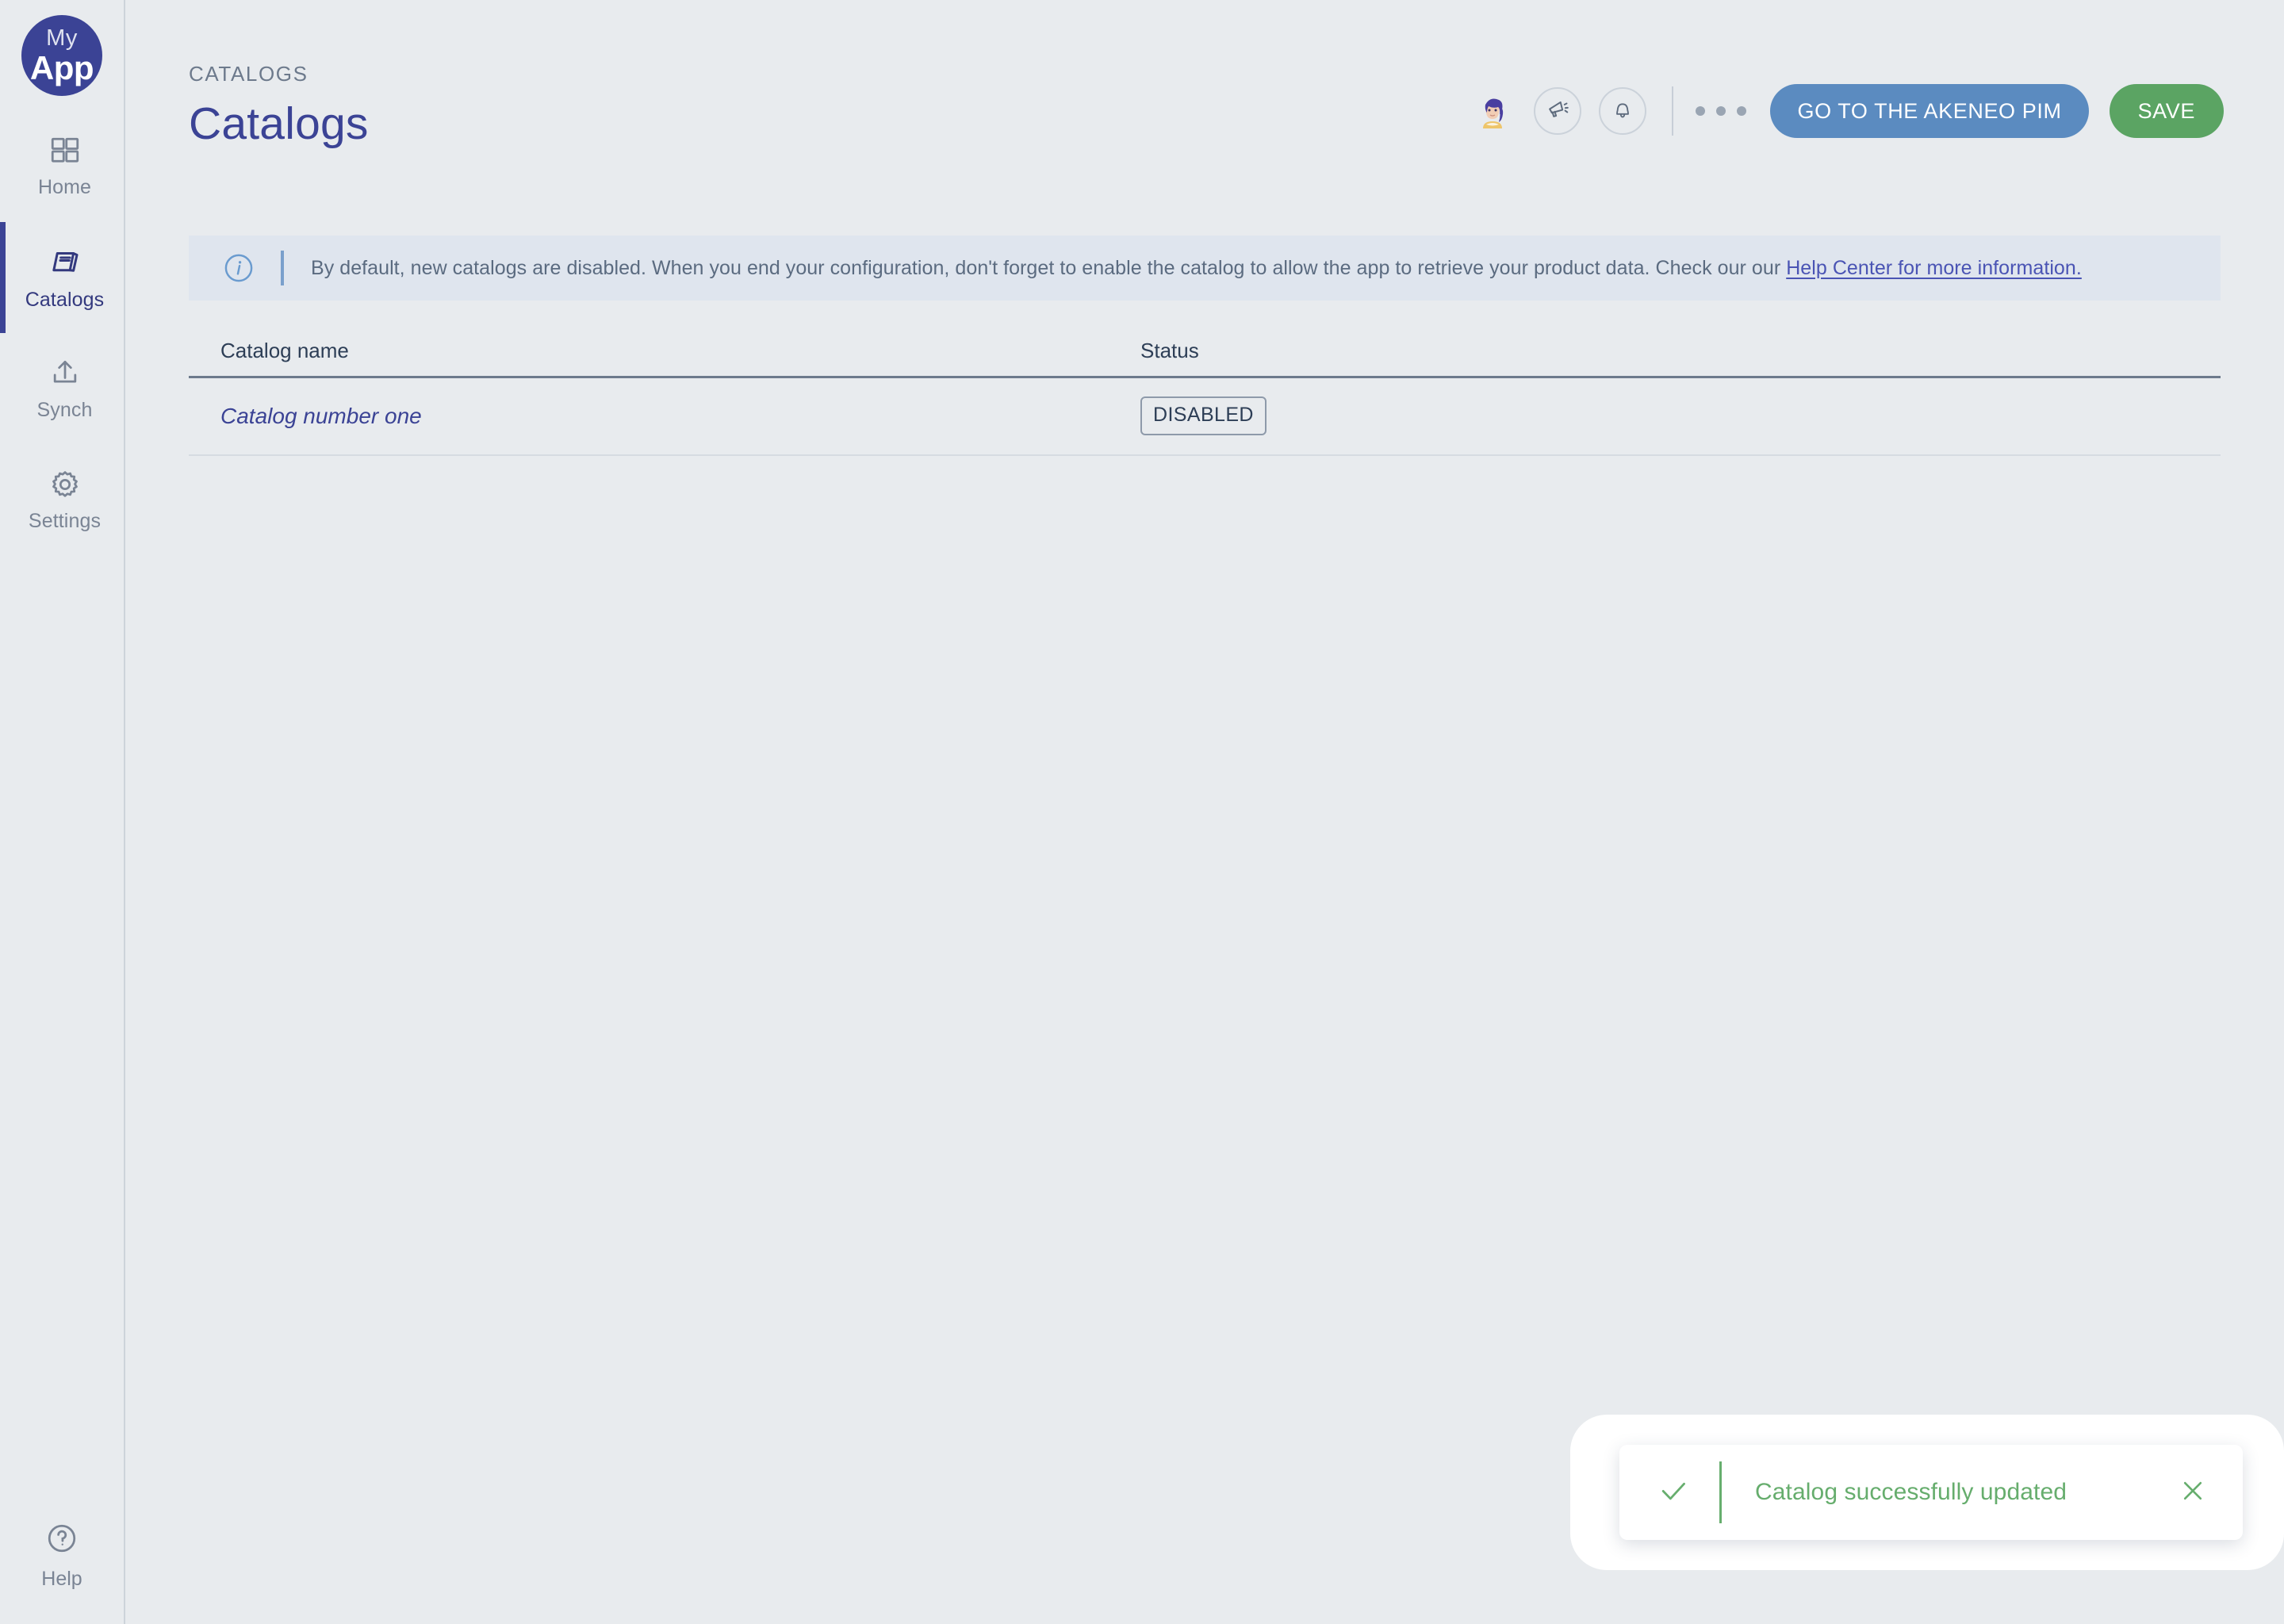 This screenshot has width=2284, height=1624. I want to click on megaphone-icon, so click(1557, 112).